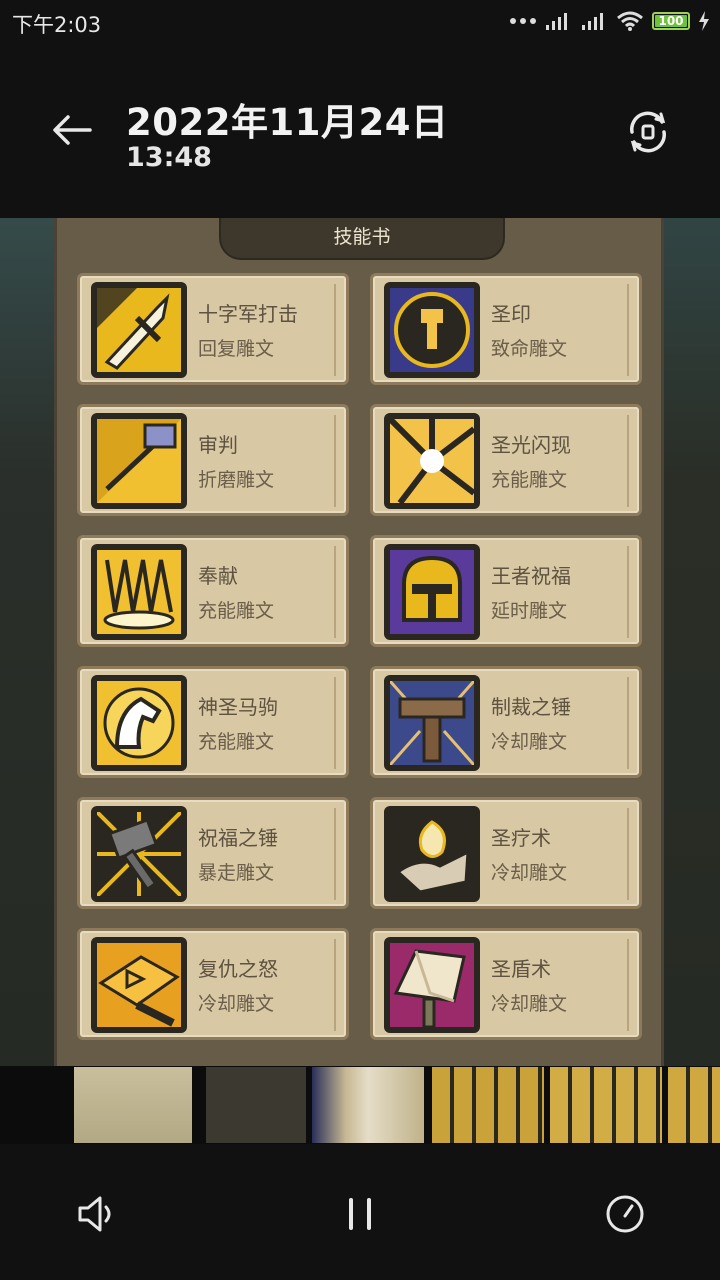 This screenshot has width=720, height=1280. I want to click on video-filmstrip, so click(360, 1105).